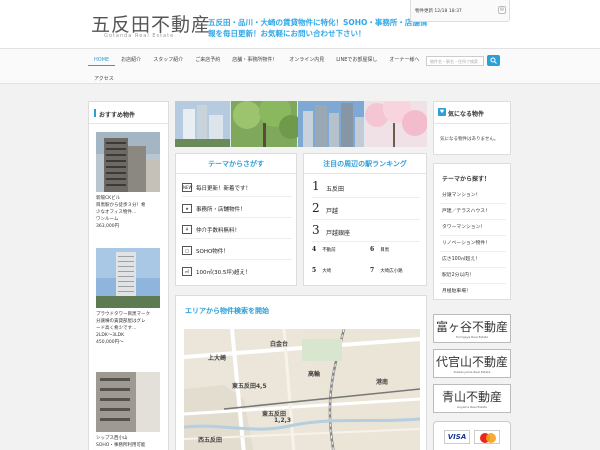 Image resolution: width=600 pixels, height=450 pixels. What do you see at coordinates (132, 314) in the screenshot?
I see `property-name-2: プラウドタワー目黒マーク` at bounding box center [132, 314].